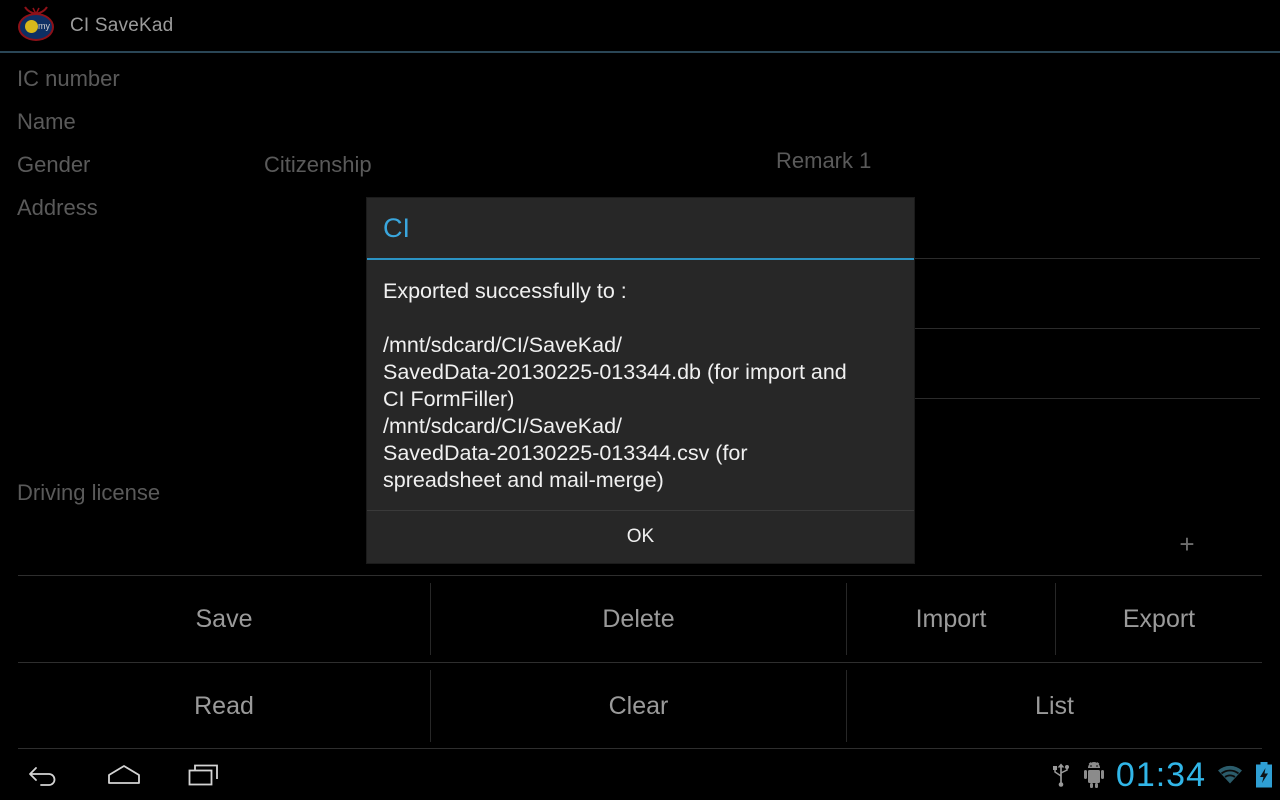  I want to click on export-button: Export, so click(1159, 619).